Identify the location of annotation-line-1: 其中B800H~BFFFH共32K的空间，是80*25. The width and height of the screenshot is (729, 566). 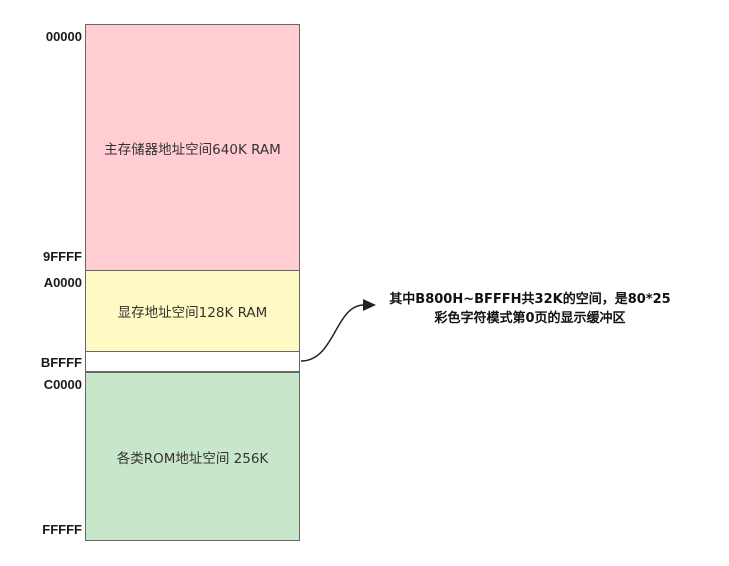
(530, 299).